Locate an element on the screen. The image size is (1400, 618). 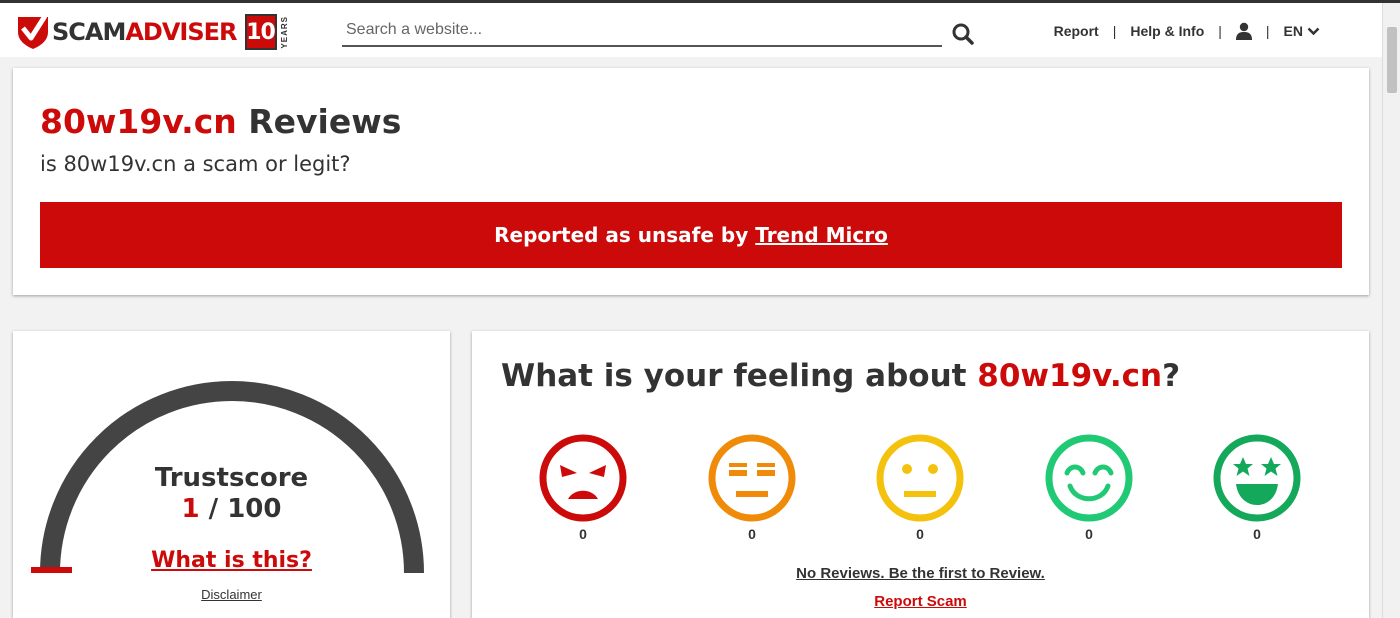
feeling-title-prefix: What is your feeling about is located at coordinates (739, 376).